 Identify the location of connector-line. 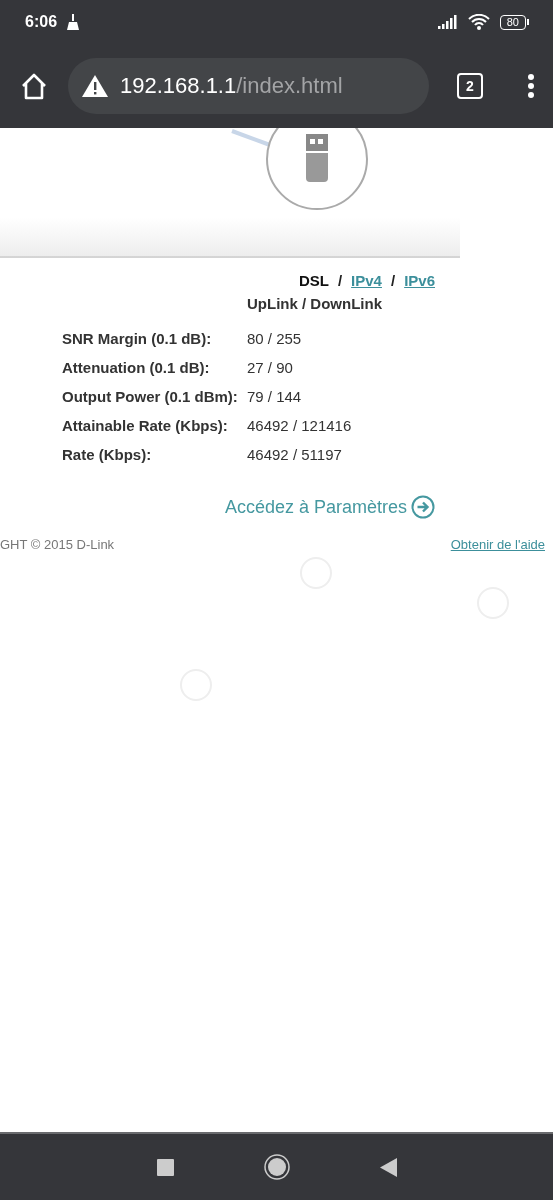
(251, 138).